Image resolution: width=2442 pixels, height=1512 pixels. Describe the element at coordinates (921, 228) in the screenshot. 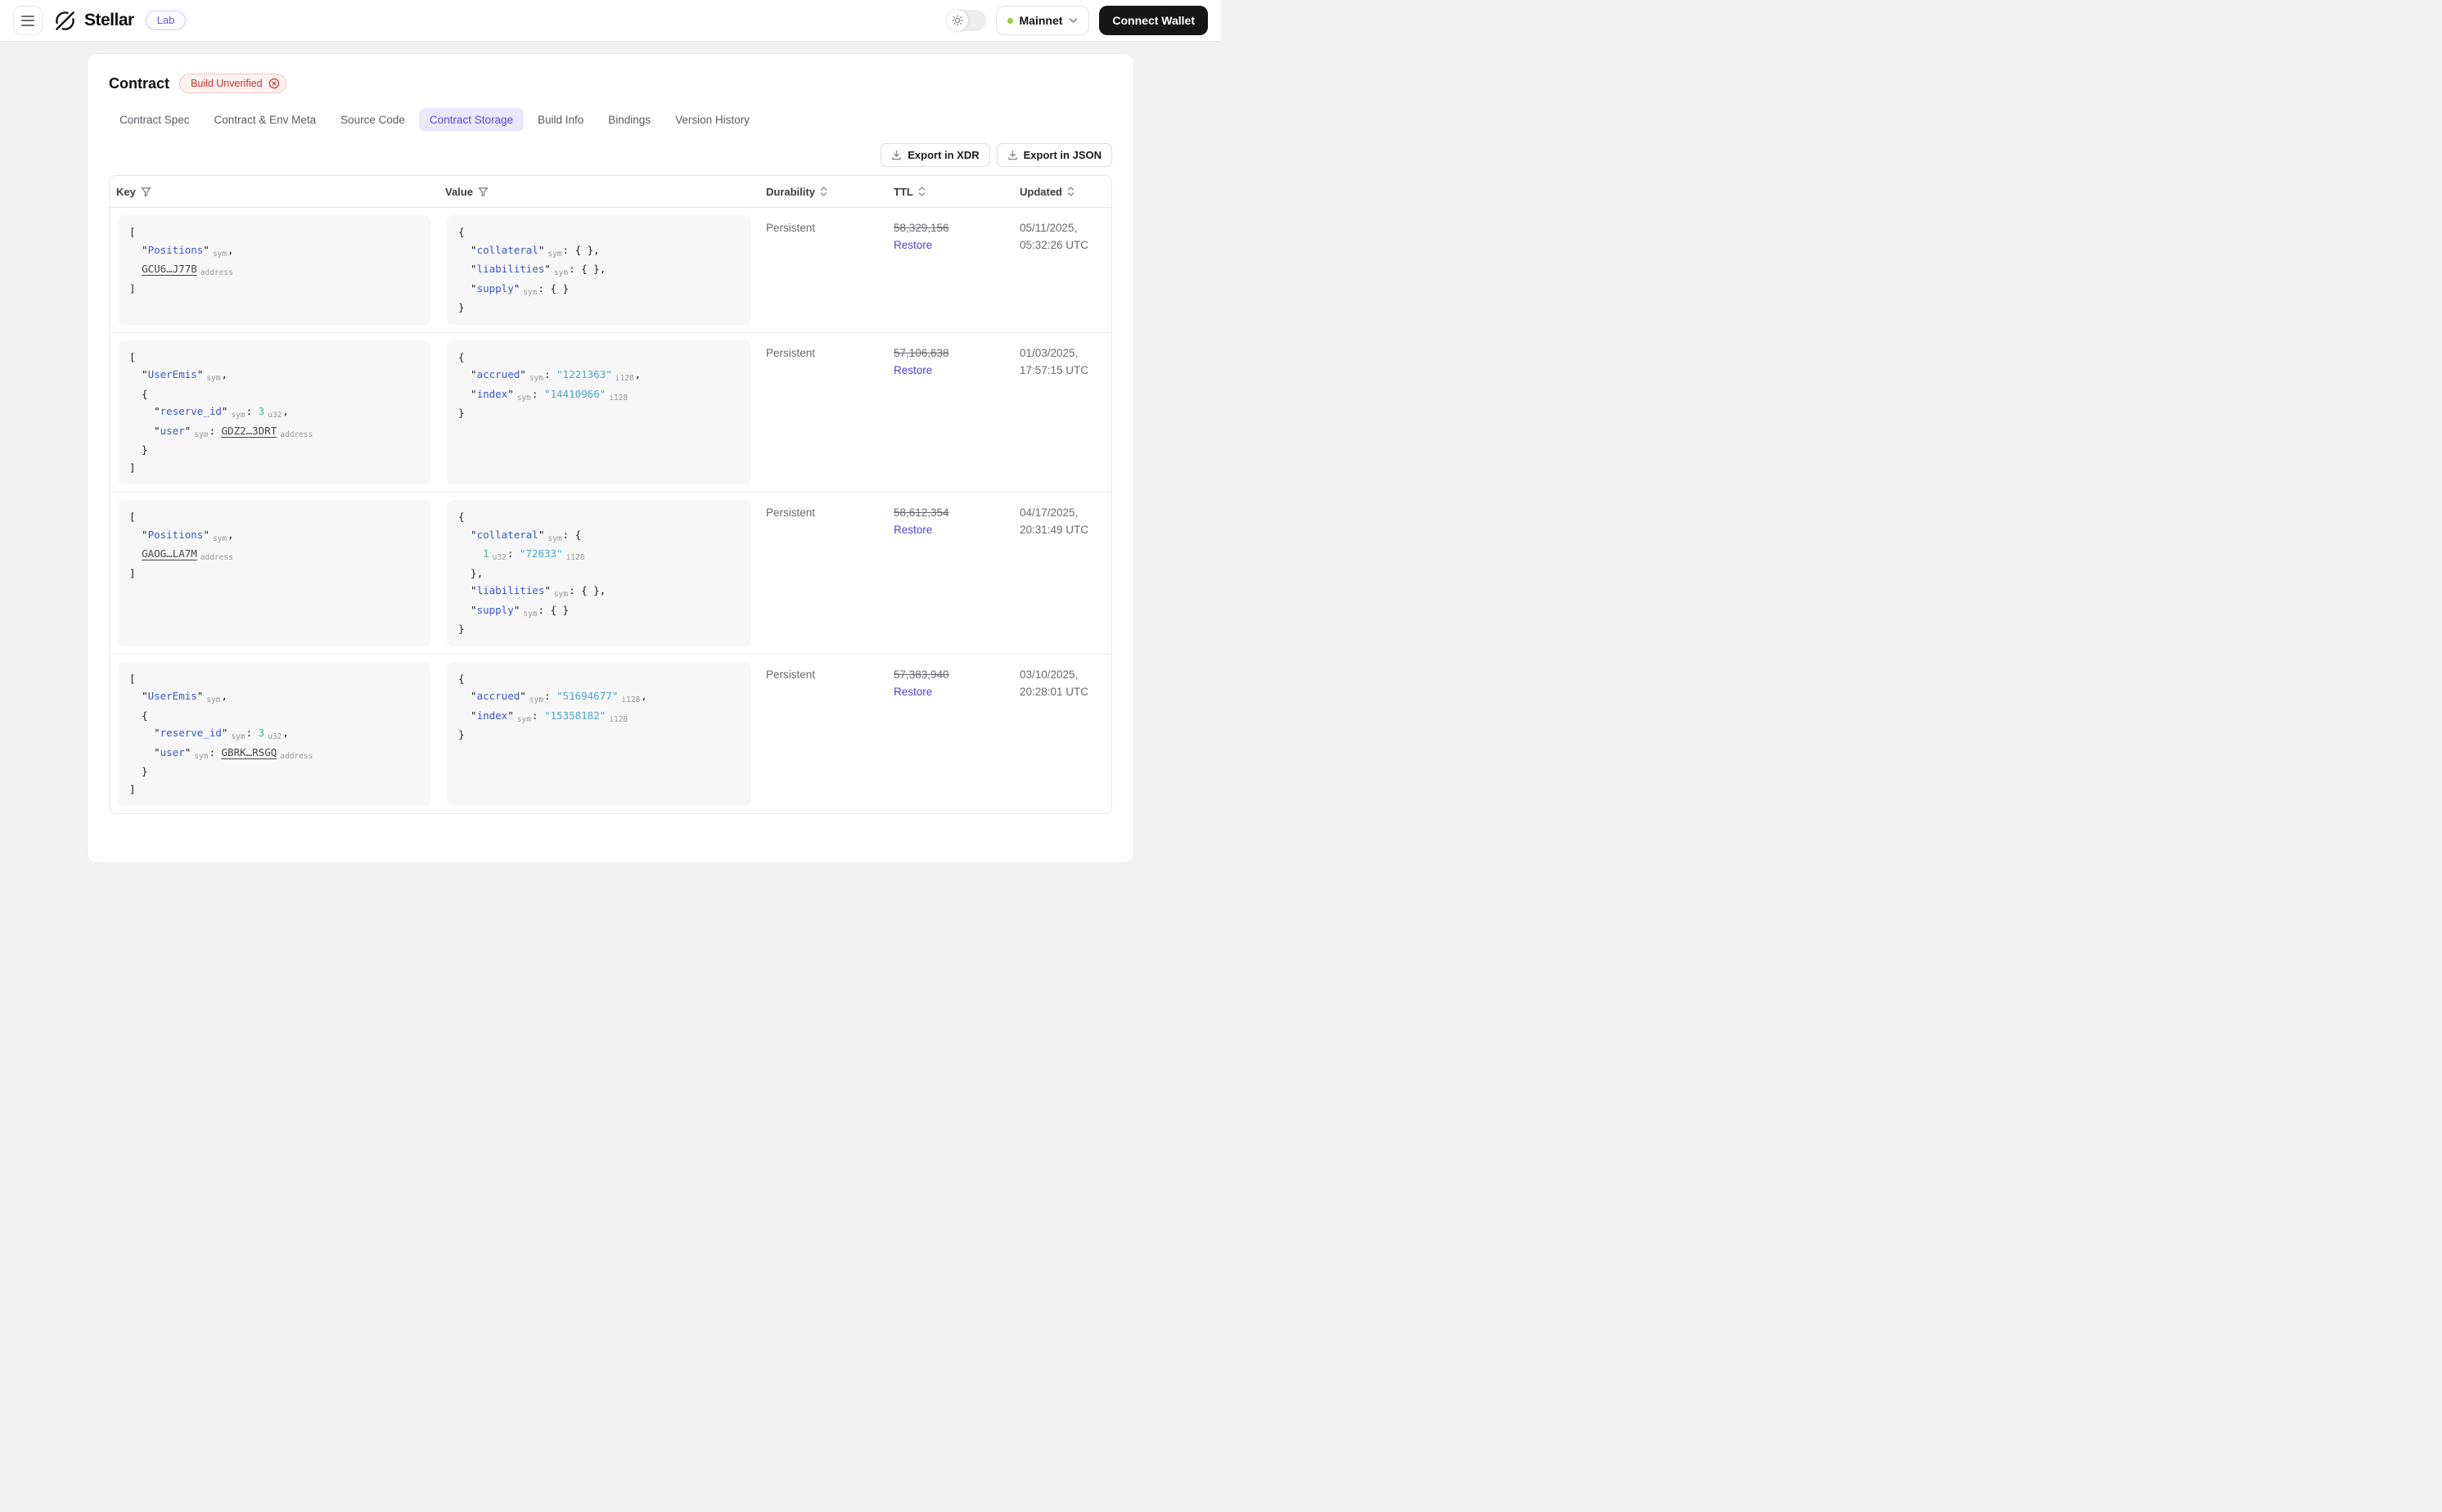

I see `ttl-value: 58,329,156` at that location.